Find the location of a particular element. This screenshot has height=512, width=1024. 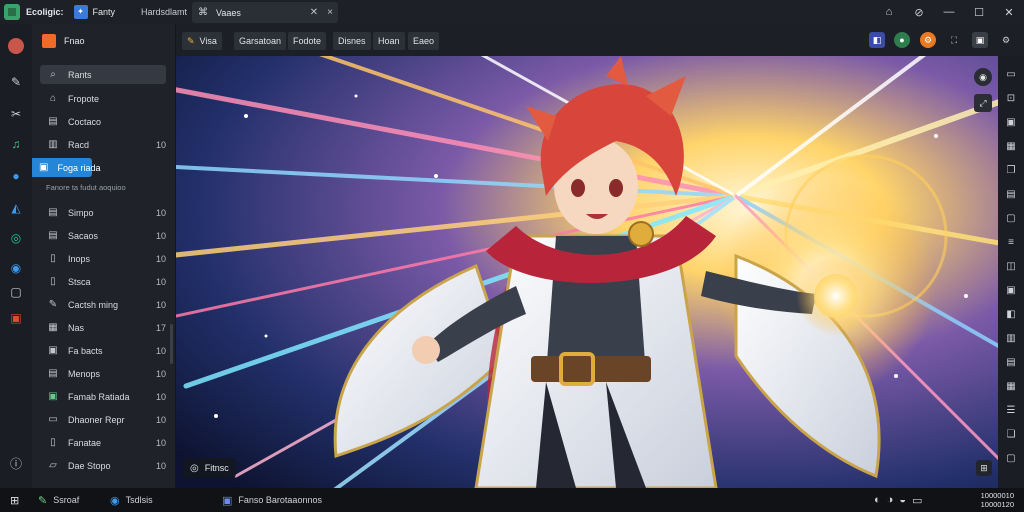

tray-icons: ◐ ◑ ◒ ▭ is located at coordinates (901, 500).